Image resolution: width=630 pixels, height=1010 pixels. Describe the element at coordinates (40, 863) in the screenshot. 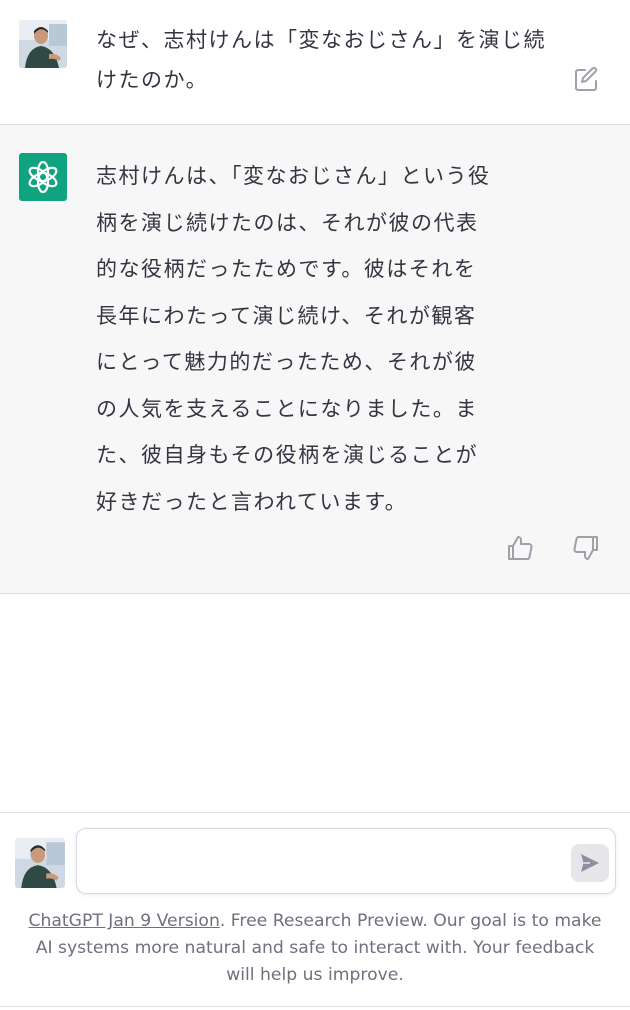

I see `composer-user-avatar` at that location.